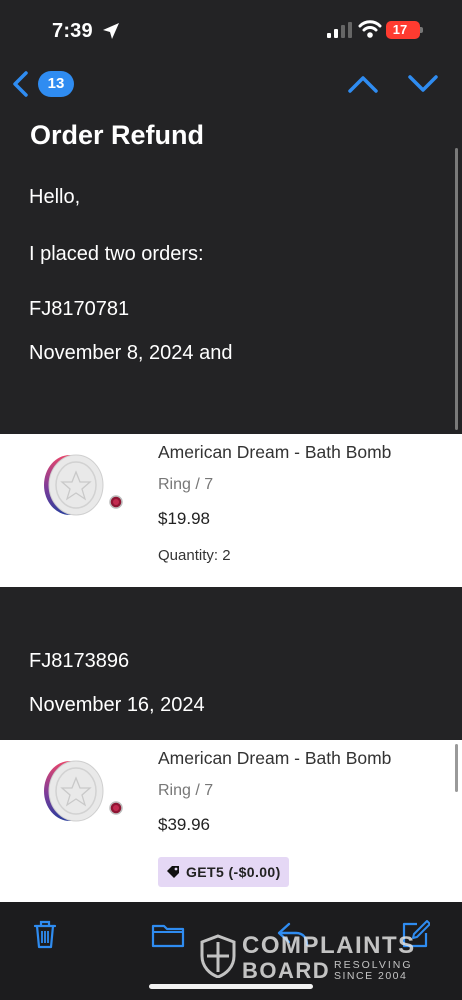 Image resolution: width=462 pixels, height=1000 pixels. Describe the element at coordinates (339, 30) in the screenshot. I see `cellular-signal-icon` at that location.